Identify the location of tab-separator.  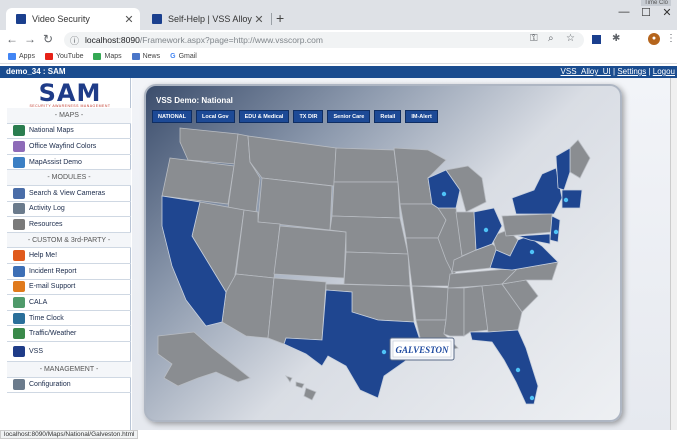
(271, 19).